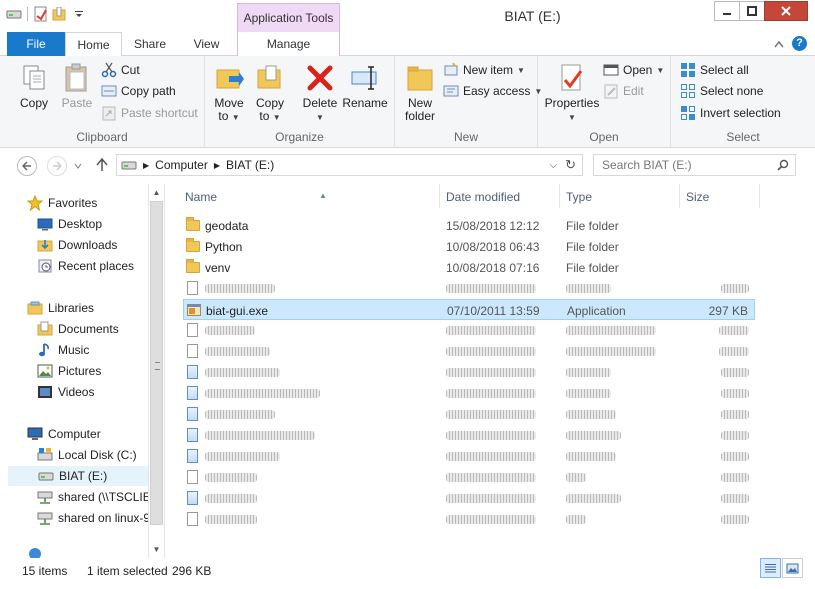 Image resolution: width=815 pixels, height=589 pixels. Describe the element at coordinates (469, 267) in the screenshot. I see `file-row-venv: venv 10/08/2018 07:16 File folder` at that location.